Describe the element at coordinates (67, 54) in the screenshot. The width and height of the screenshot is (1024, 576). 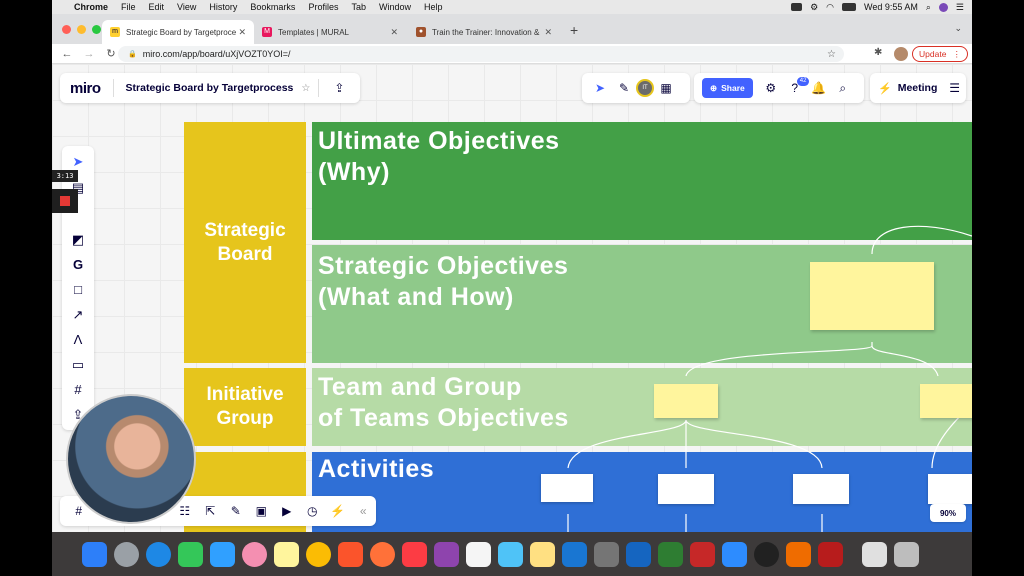
I see `back-icon: ←` at that location.